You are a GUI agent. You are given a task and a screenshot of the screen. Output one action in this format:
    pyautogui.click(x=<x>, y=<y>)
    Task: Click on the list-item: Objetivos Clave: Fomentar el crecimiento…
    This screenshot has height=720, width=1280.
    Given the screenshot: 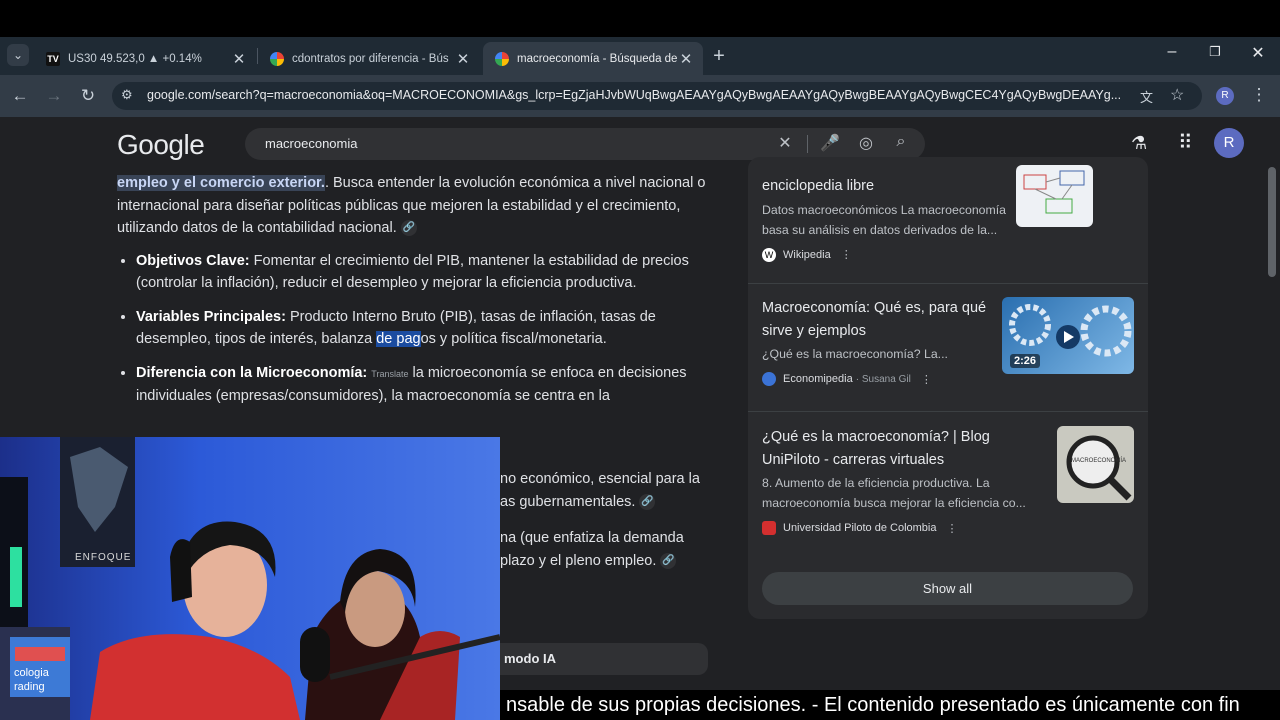 What is the action you would take?
    pyautogui.click(x=424, y=272)
    